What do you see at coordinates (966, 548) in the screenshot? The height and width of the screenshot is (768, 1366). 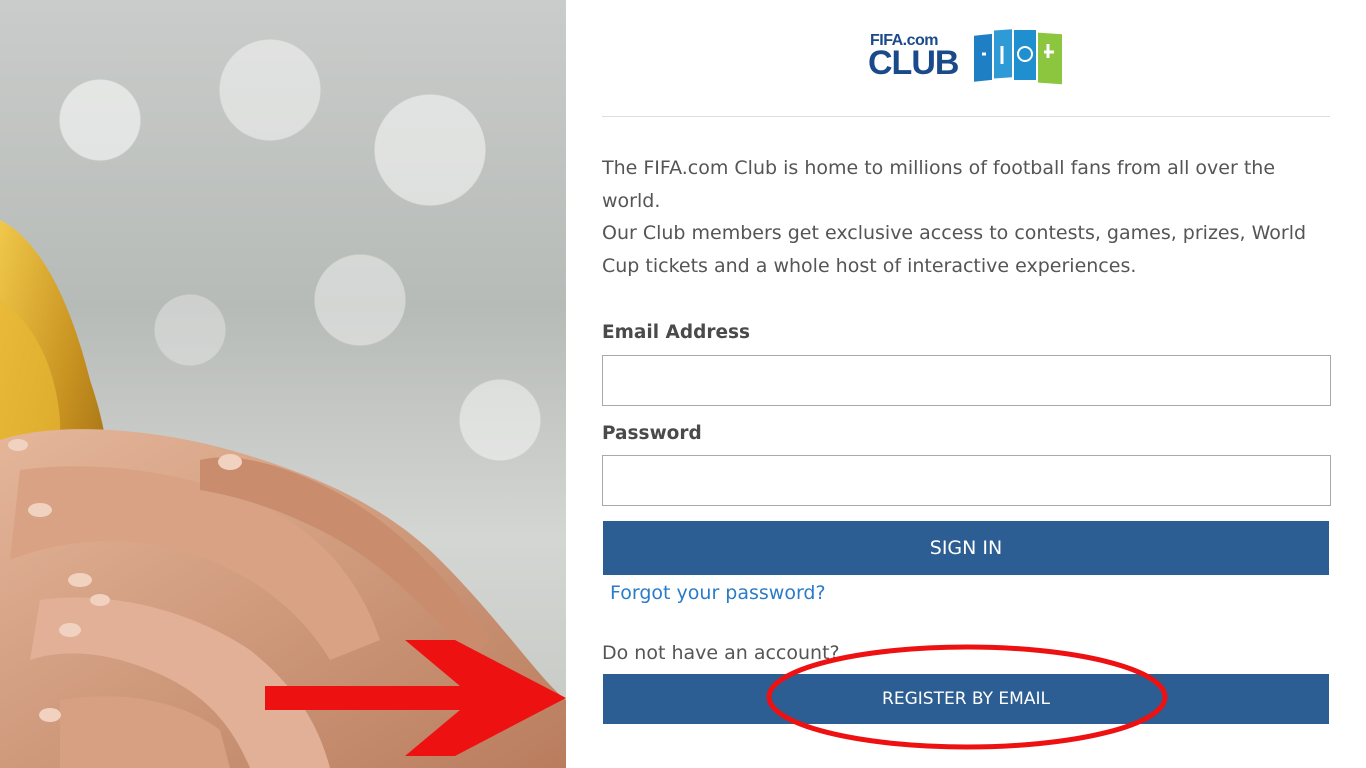 I see `sign-in-button: SIGN IN` at bounding box center [966, 548].